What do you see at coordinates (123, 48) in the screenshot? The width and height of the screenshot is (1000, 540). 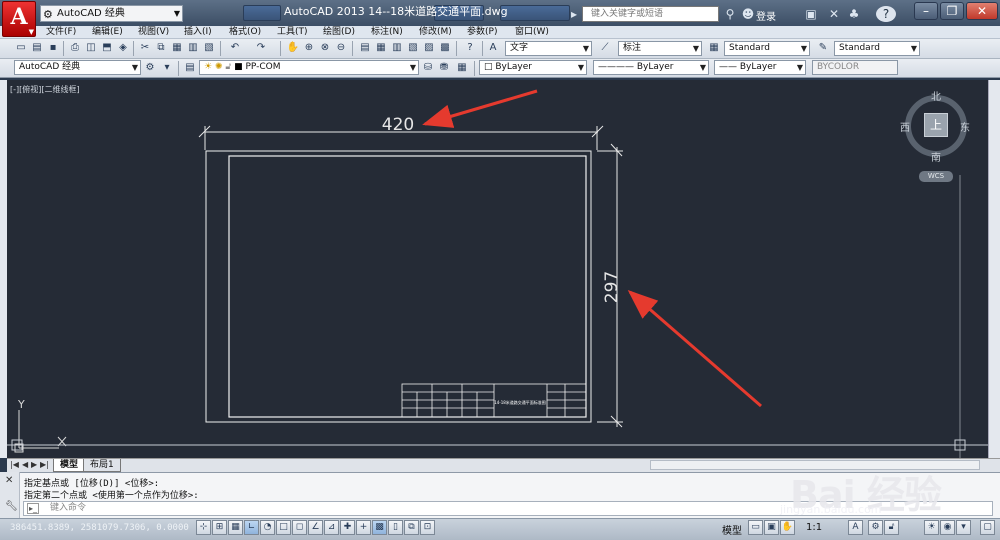 I see `3d-print-icon: ◈` at bounding box center [123, 48].